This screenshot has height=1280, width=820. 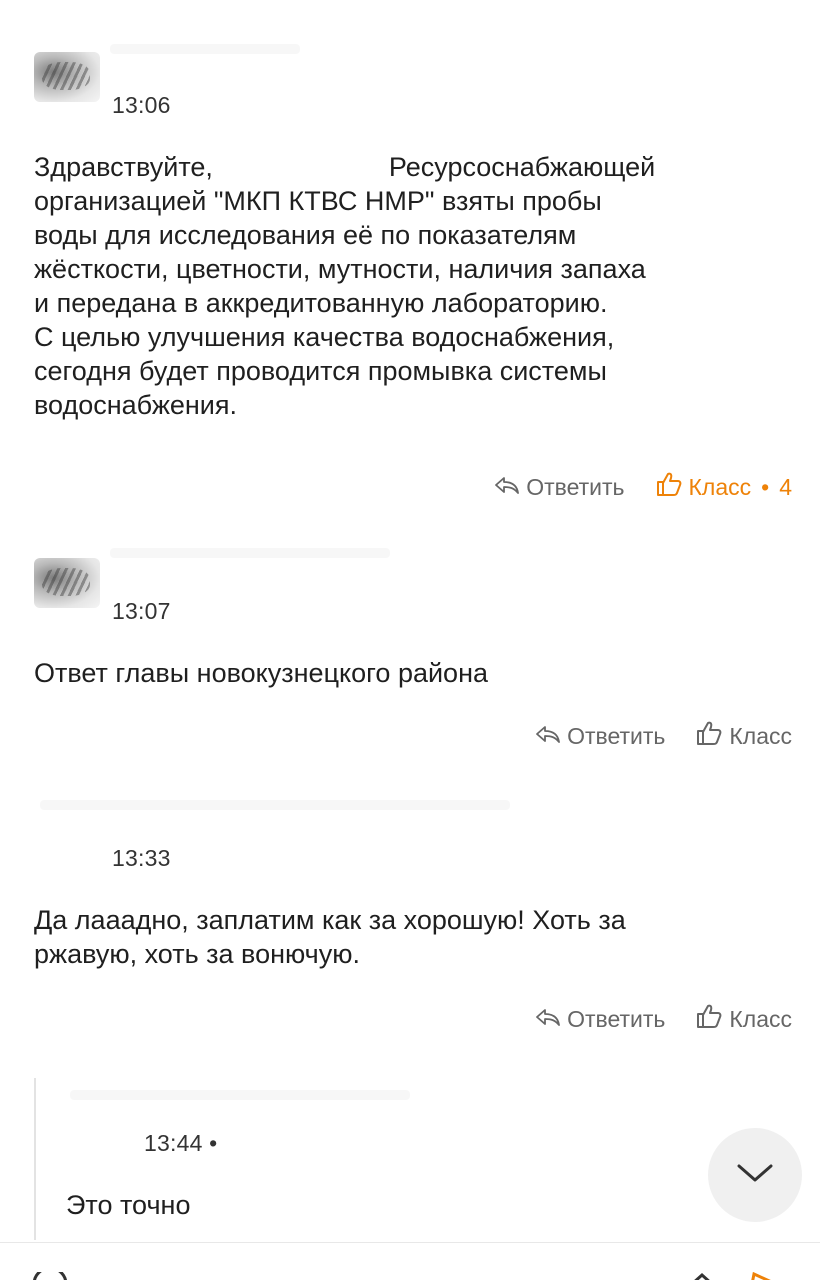 What do you see at coordinates (764, 1275) in the screenshot?
I see `send-icon` at bounding box center [764, 1275].